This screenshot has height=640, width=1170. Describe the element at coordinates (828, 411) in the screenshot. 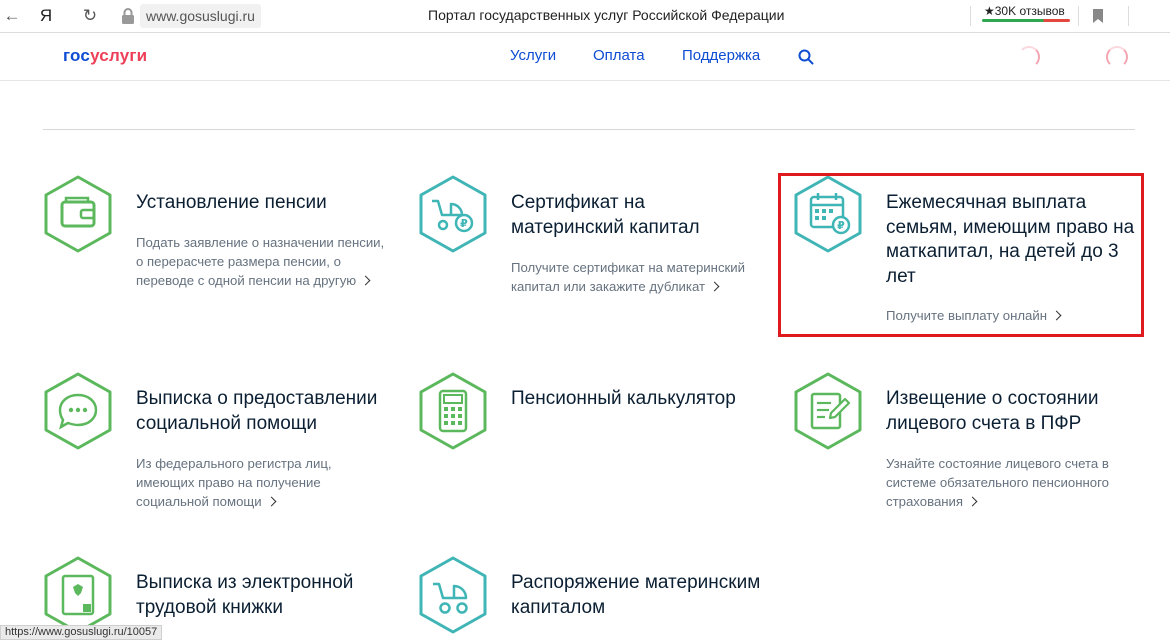

I see `document-edit-icon` at that location.